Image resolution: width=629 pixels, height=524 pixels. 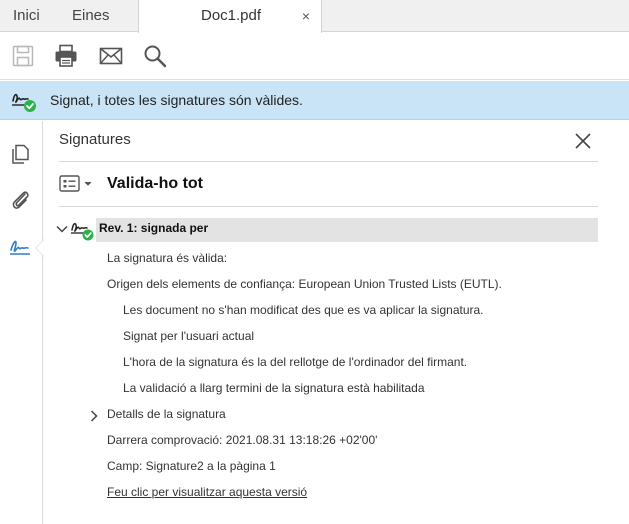 I want to click on signed-by-user-text: Signat per l'usuari actual, so click(x=189, y=336).